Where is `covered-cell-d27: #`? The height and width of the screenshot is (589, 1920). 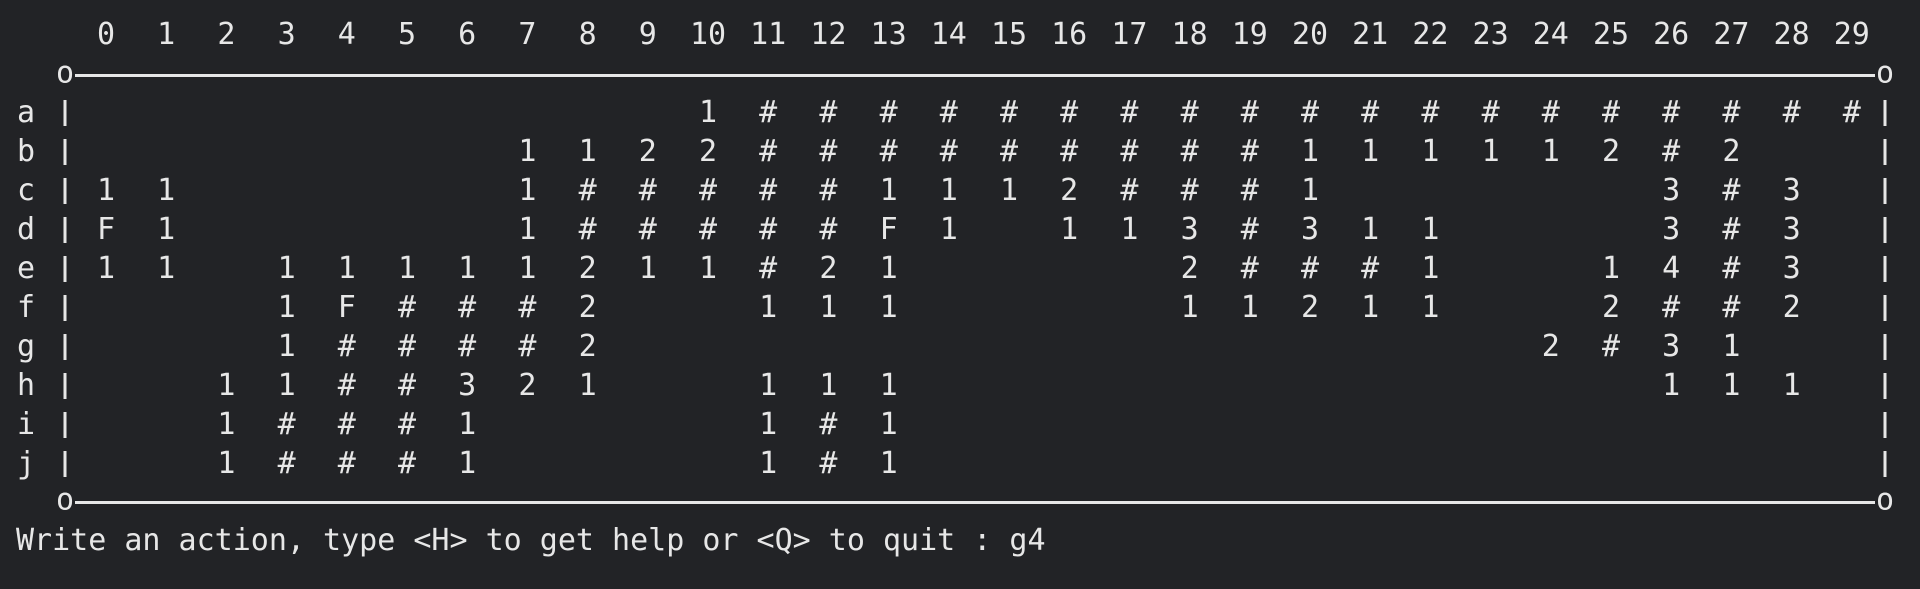
covered-cell-d27: # is located at coordinates (1731, 230).